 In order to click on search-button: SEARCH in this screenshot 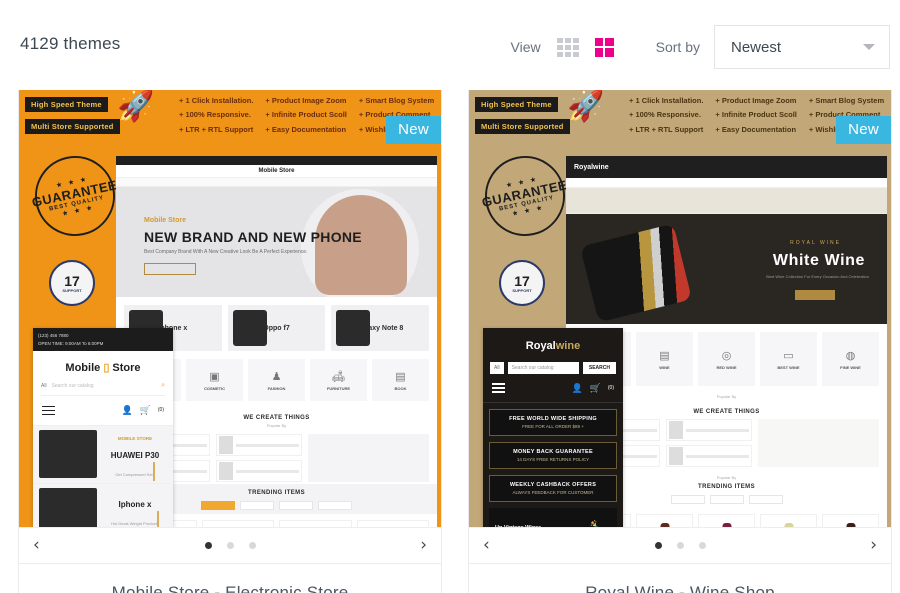, I will do `click(599, 368)`.